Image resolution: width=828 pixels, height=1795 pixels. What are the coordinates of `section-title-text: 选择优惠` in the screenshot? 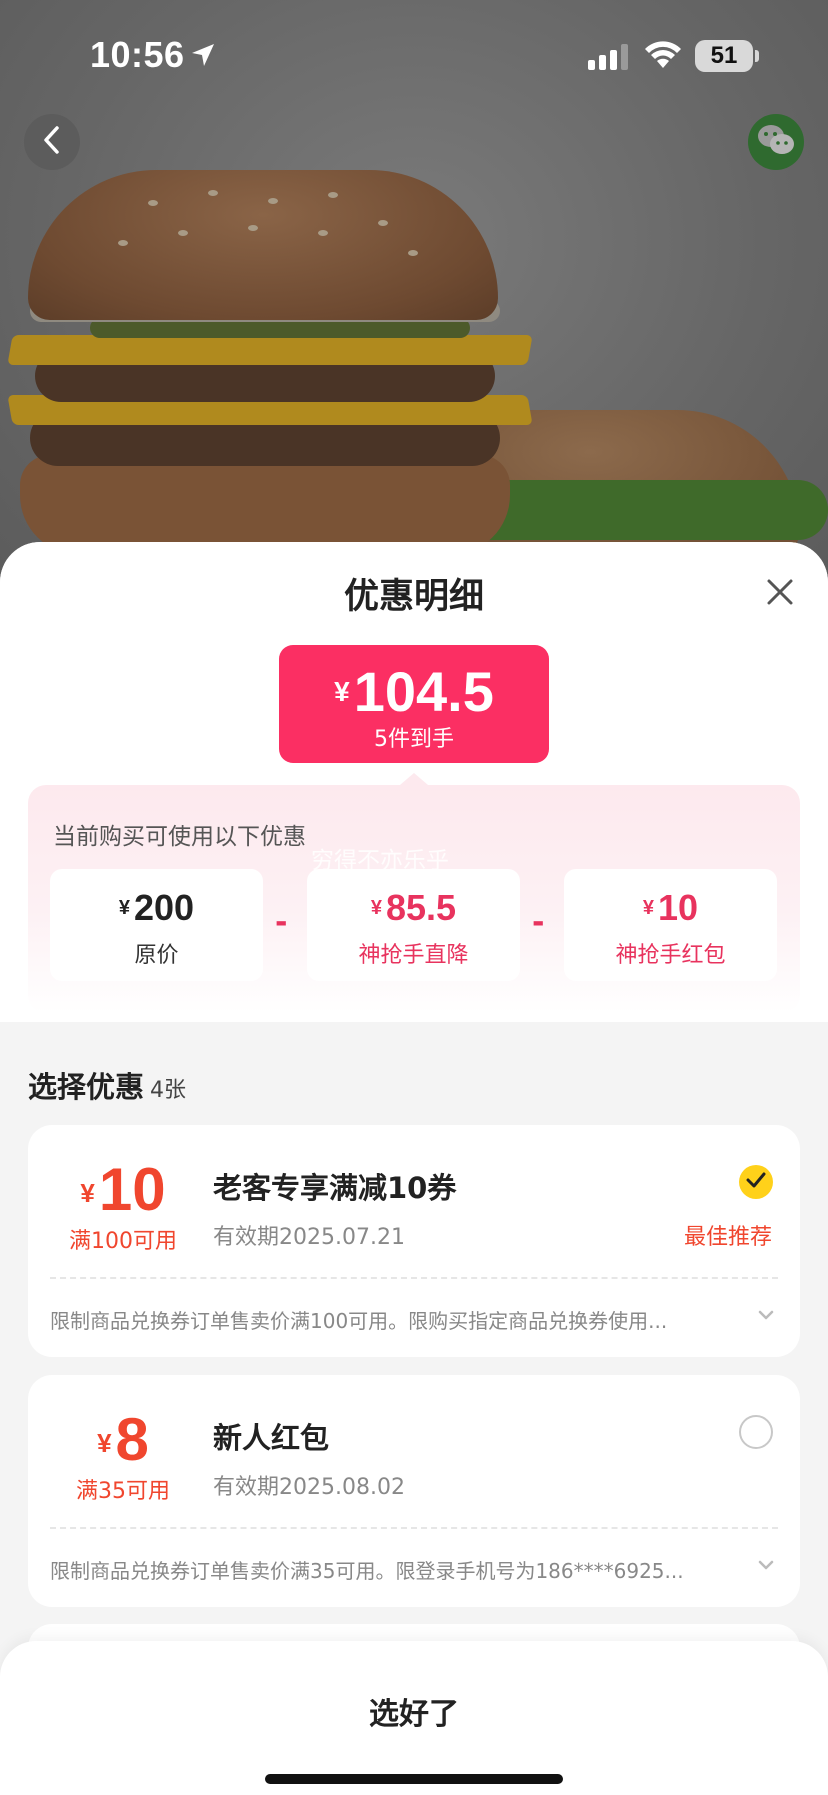 It's located at (86, 1087).